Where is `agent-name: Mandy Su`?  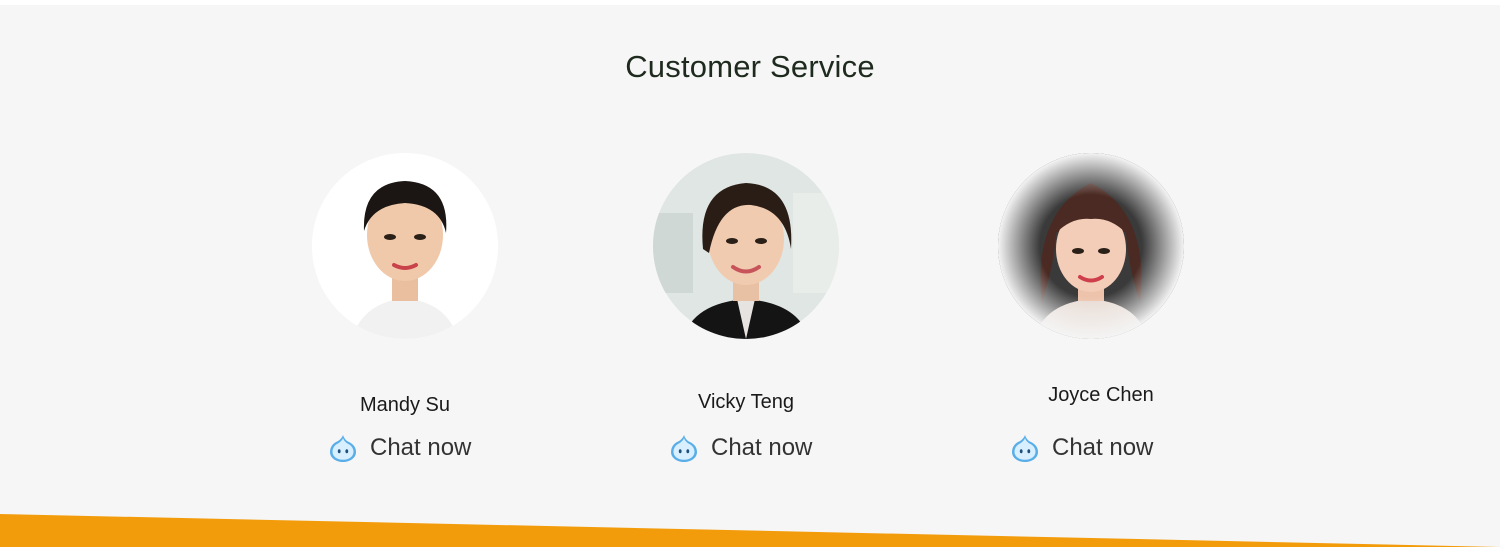 agent-name: Mandy Su is located at coordinates (405, 405).